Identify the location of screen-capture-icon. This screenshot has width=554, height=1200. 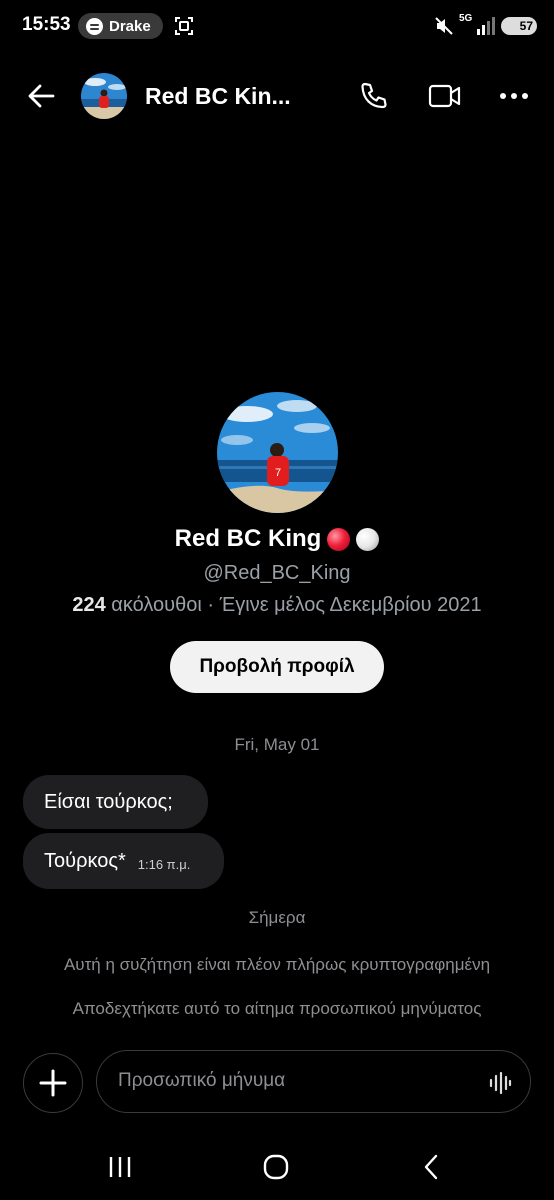
(184, 26).